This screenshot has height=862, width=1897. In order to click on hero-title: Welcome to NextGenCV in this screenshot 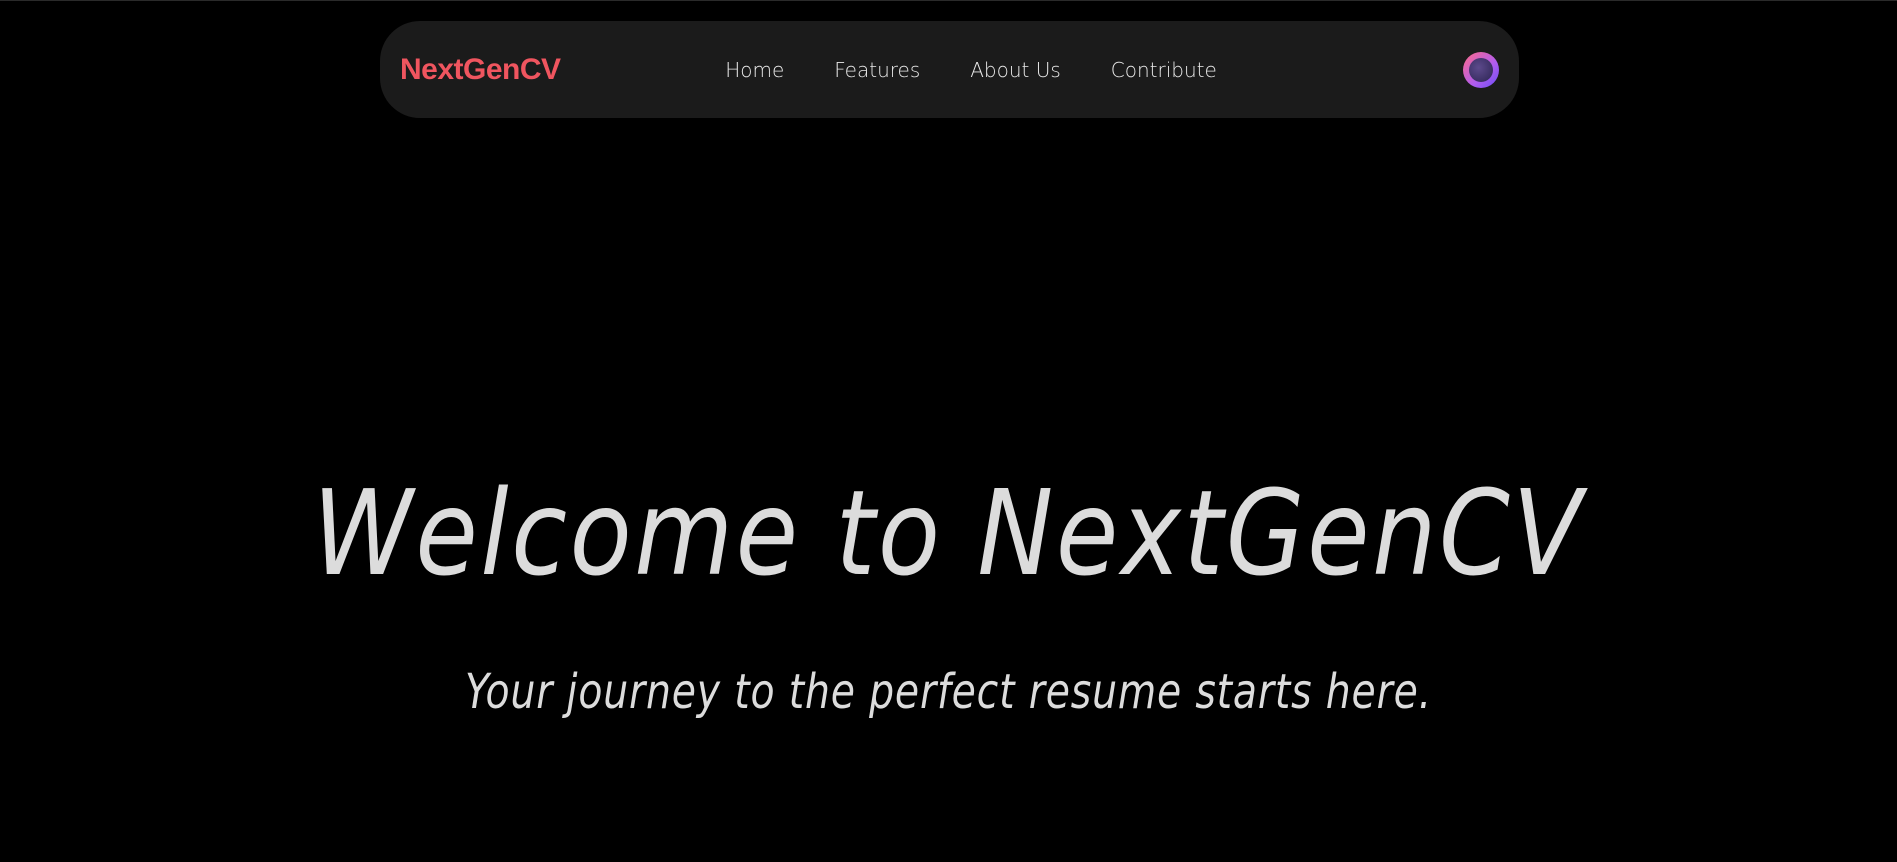, I will do `click(948, 533)`.